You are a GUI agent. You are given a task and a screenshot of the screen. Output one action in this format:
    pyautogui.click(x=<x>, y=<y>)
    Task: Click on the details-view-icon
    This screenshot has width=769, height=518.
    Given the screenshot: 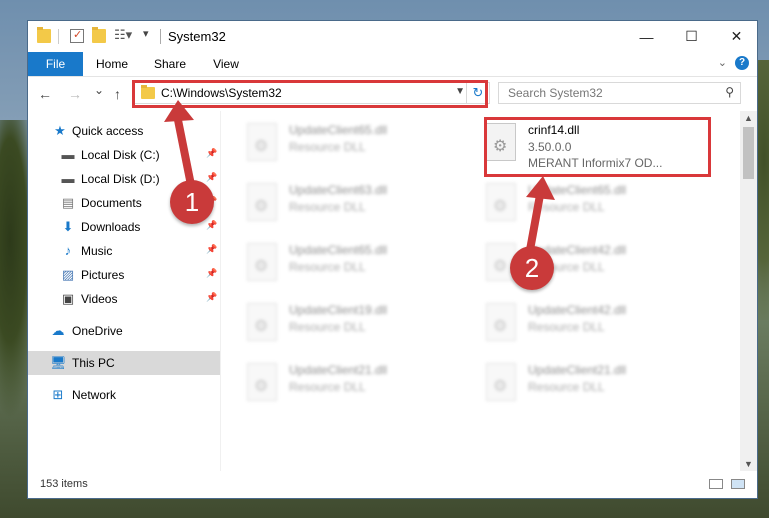 What is the action you would take?
    pyautogui.click(x=716, y=484)
    